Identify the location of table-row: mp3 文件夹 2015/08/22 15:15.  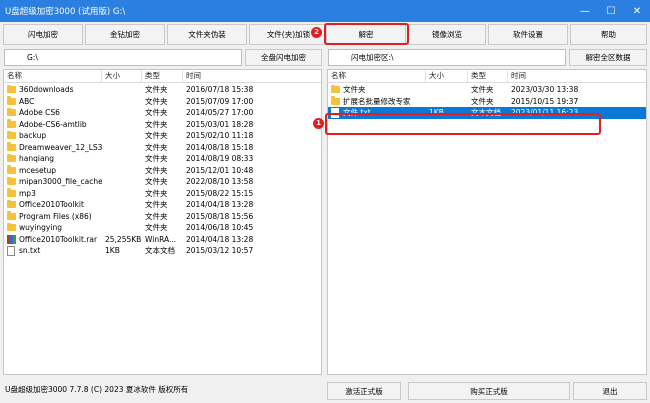
(162, 194).